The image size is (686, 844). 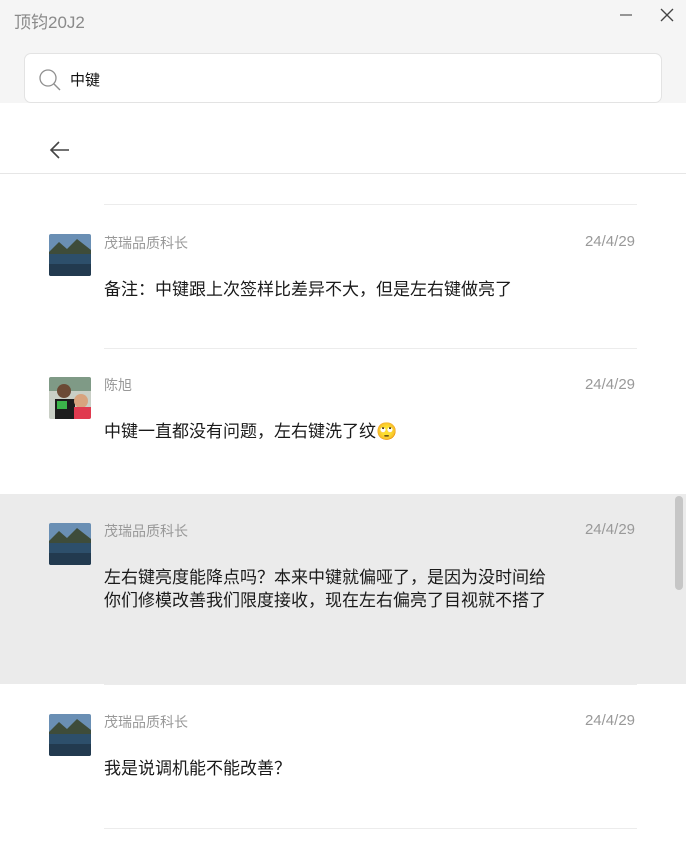 What do you see at coordinates (387, 431) in the screenshot?
I see `emoji-eyeroll: 🙄` at bounding box center [387, 431].